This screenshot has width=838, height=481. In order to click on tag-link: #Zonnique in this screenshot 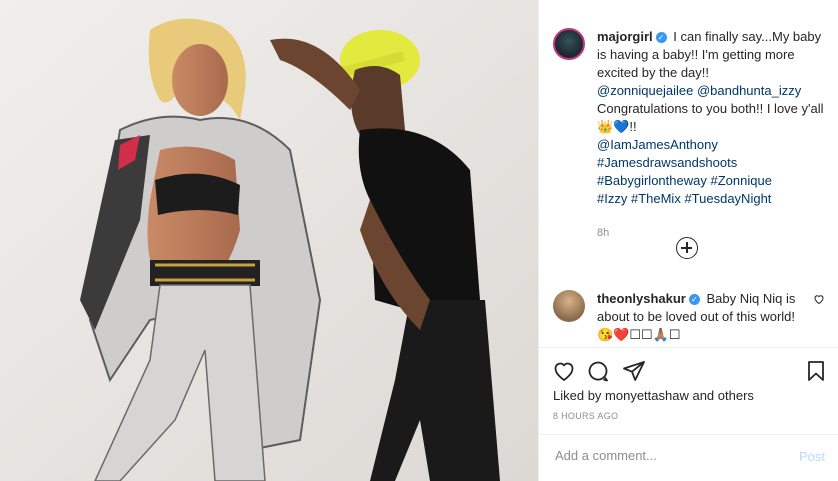, I will do `click(740, 180)`.